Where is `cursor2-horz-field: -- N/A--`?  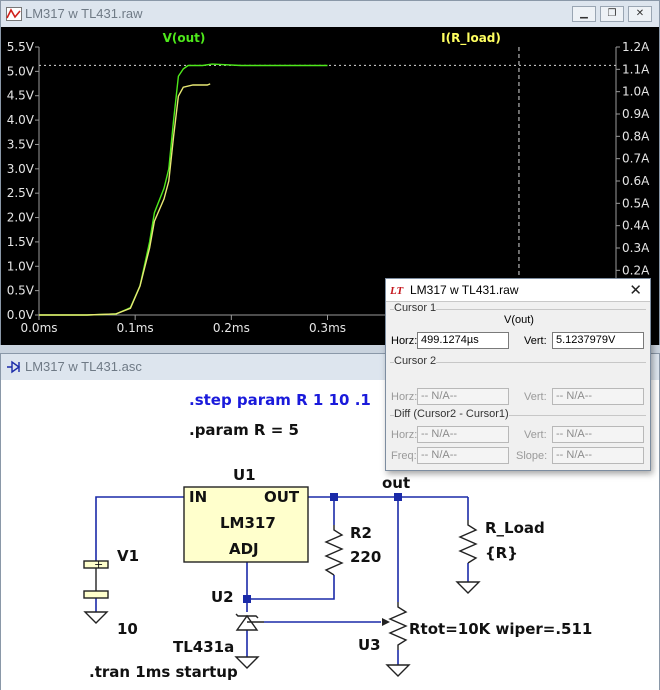
cursor2-horz-field: -- N/A-- is located at coordinates (463, 396).